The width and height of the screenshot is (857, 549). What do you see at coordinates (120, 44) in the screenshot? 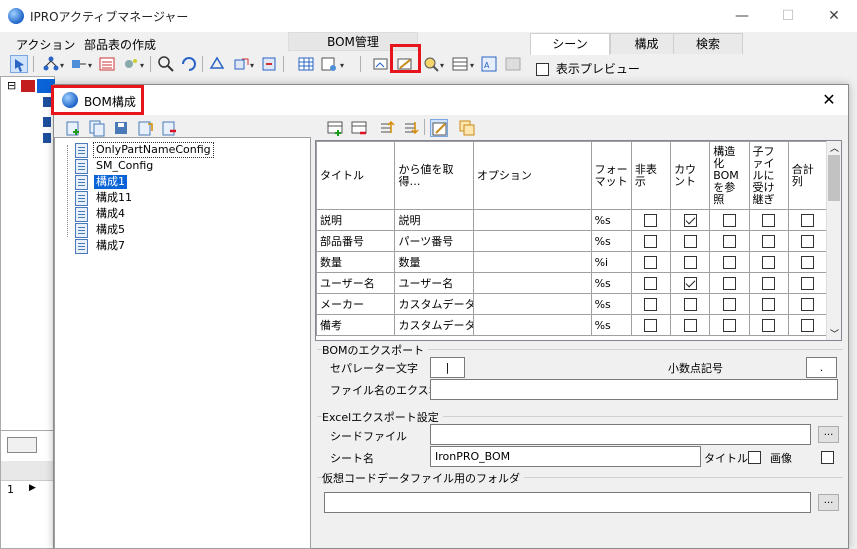
I see `menu-create-bom: 部品表の作成` at bounding box center [120, 44].